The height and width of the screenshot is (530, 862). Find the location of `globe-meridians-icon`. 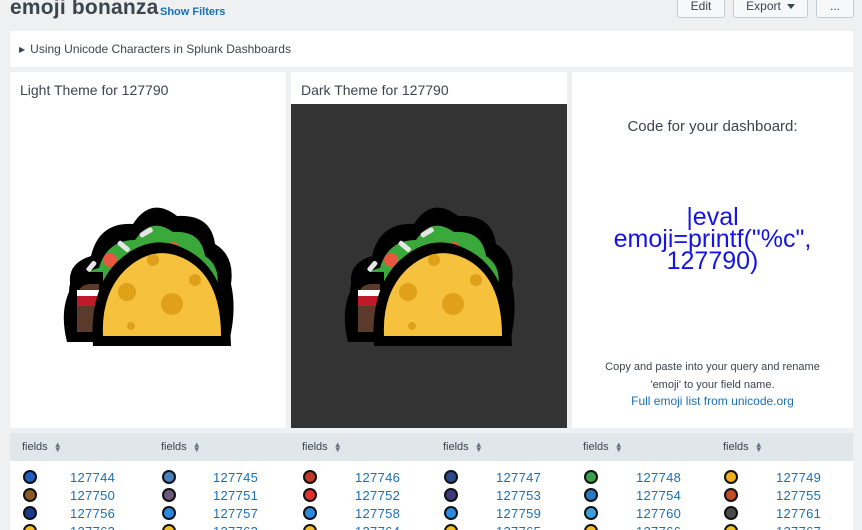

globe-meridians-icon is located at coordinates (591, 513).